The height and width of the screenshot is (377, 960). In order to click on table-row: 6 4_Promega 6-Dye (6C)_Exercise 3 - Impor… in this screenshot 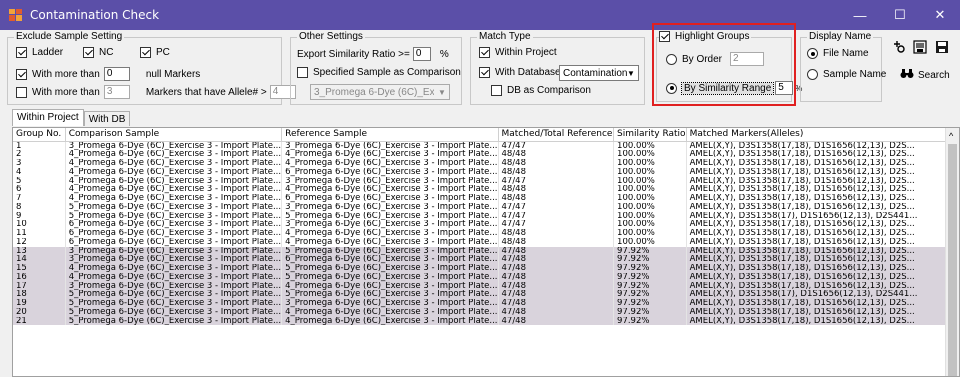, I will do `click(486, 189)`.